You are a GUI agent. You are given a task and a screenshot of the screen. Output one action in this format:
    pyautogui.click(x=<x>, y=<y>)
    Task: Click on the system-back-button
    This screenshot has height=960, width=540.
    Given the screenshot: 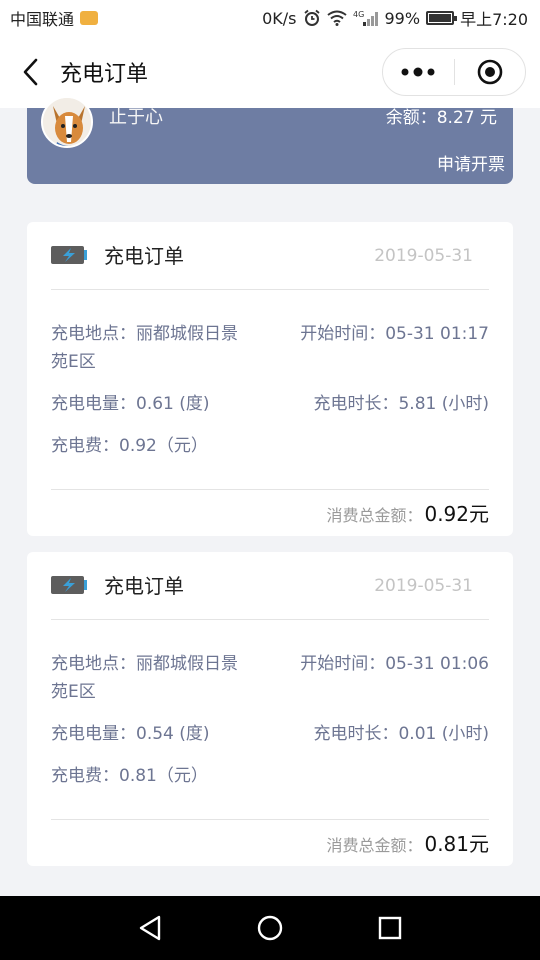 What is the action you would take?
    pyautogui.click(x=150, y=928)
    